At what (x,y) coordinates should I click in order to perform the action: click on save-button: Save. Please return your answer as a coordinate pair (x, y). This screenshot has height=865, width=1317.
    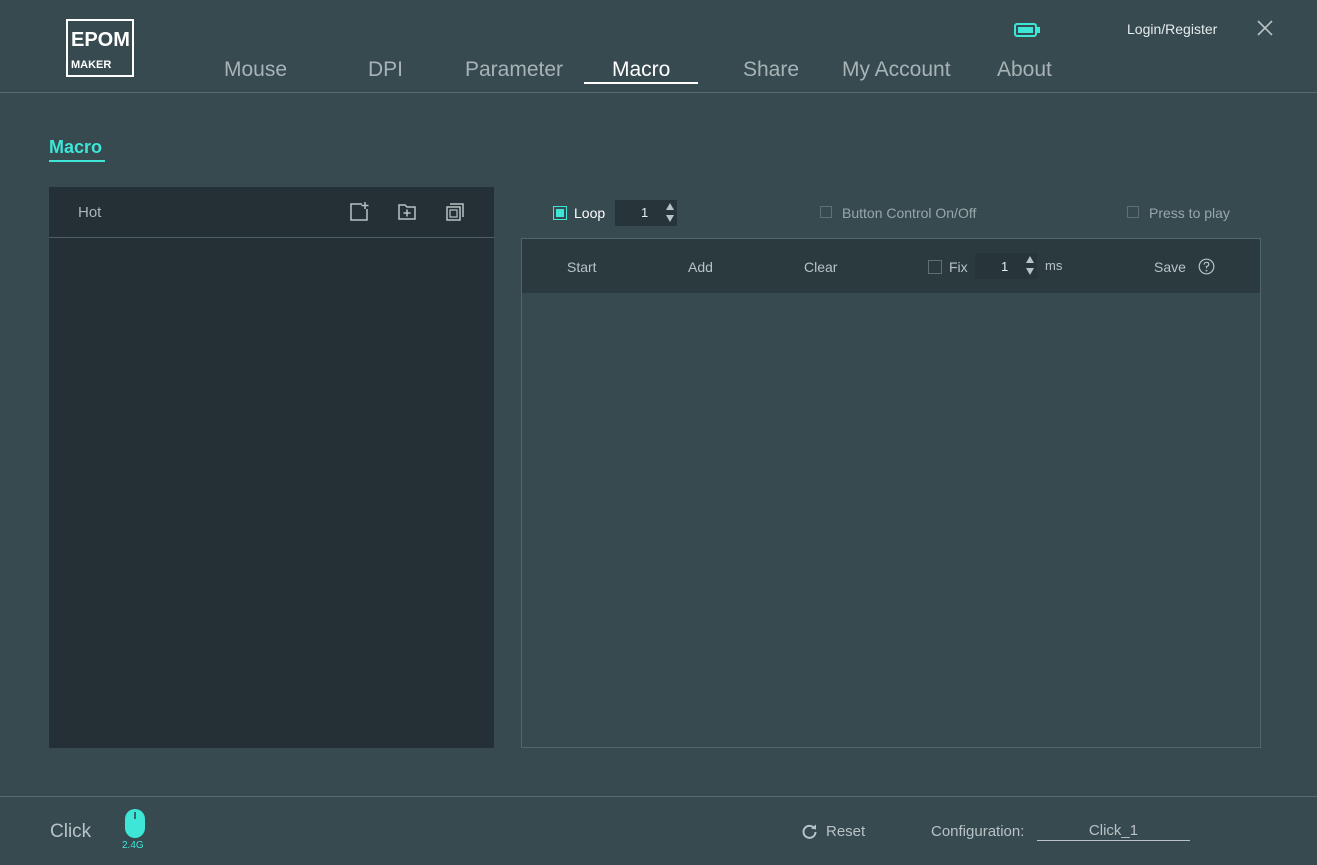
    Looking at the image, I should click on (1170, 267).